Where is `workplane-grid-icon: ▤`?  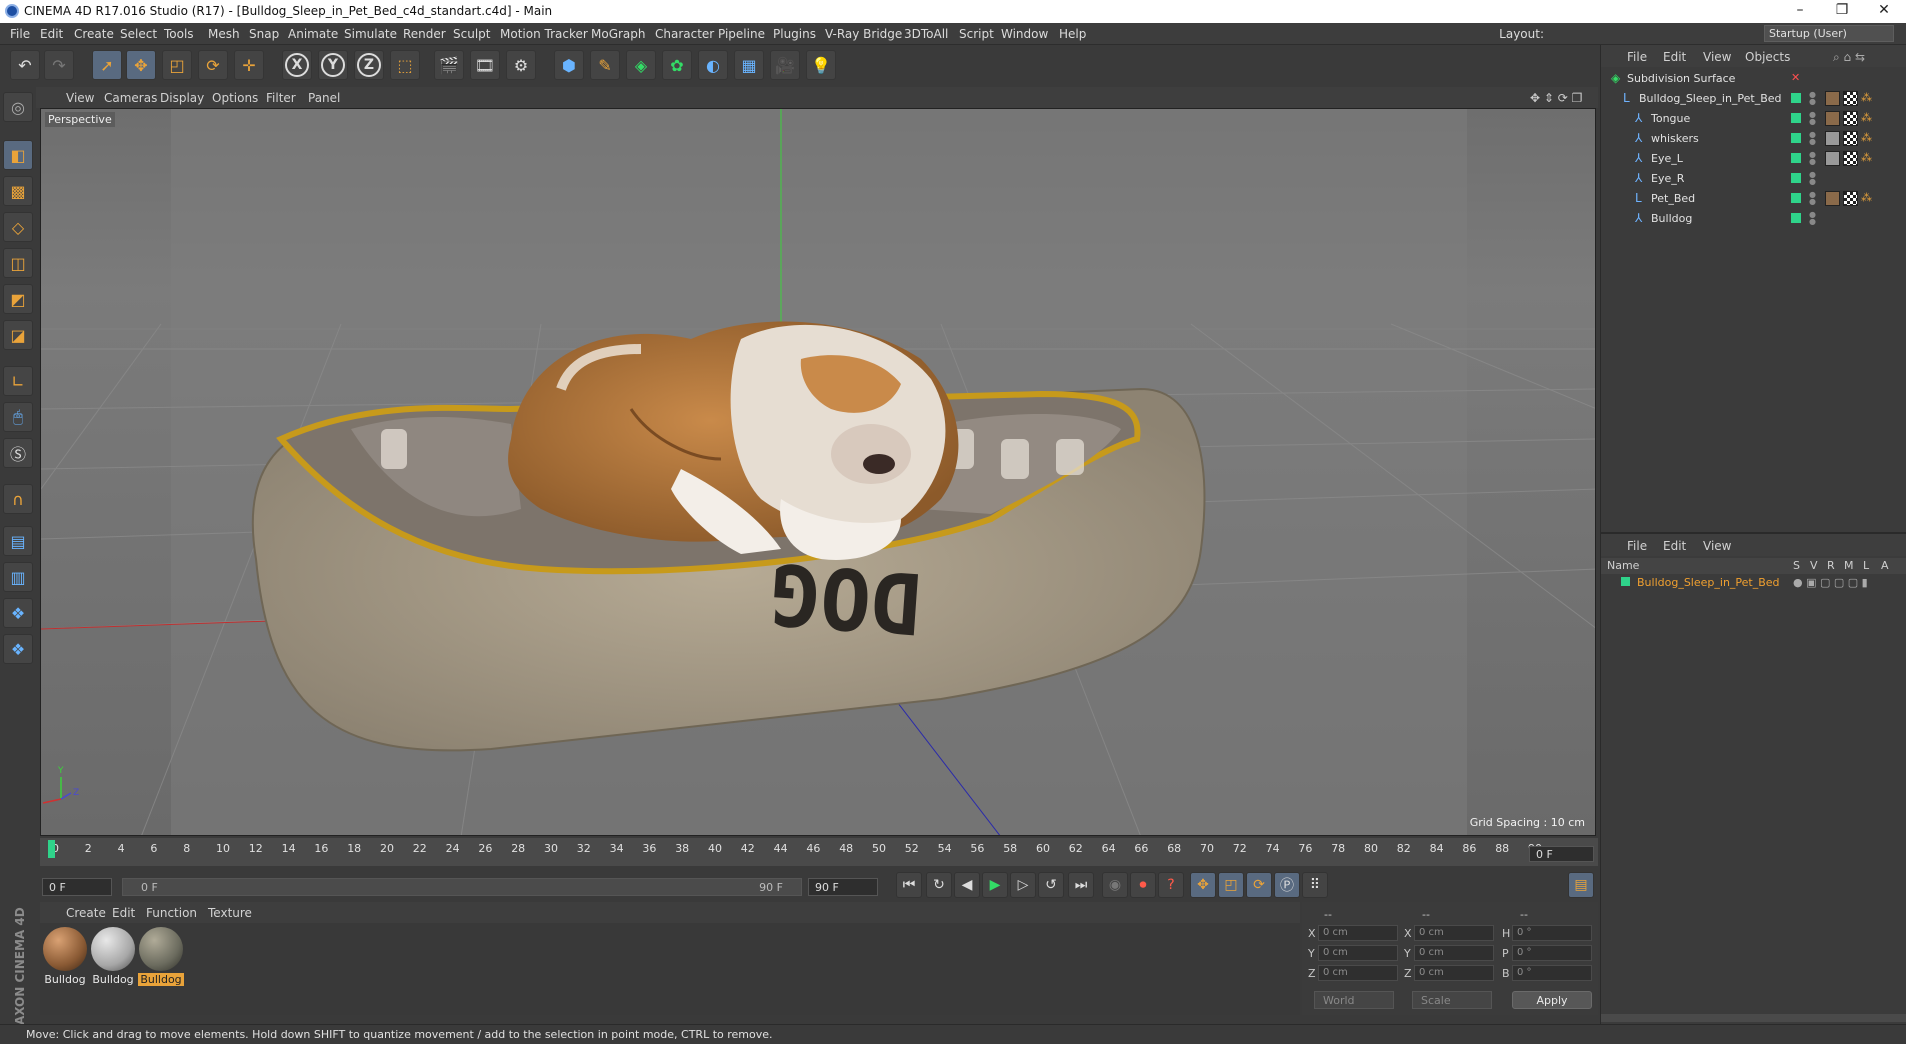
workplane-grid-icon: ▤ is located at coordinates (18, 541).